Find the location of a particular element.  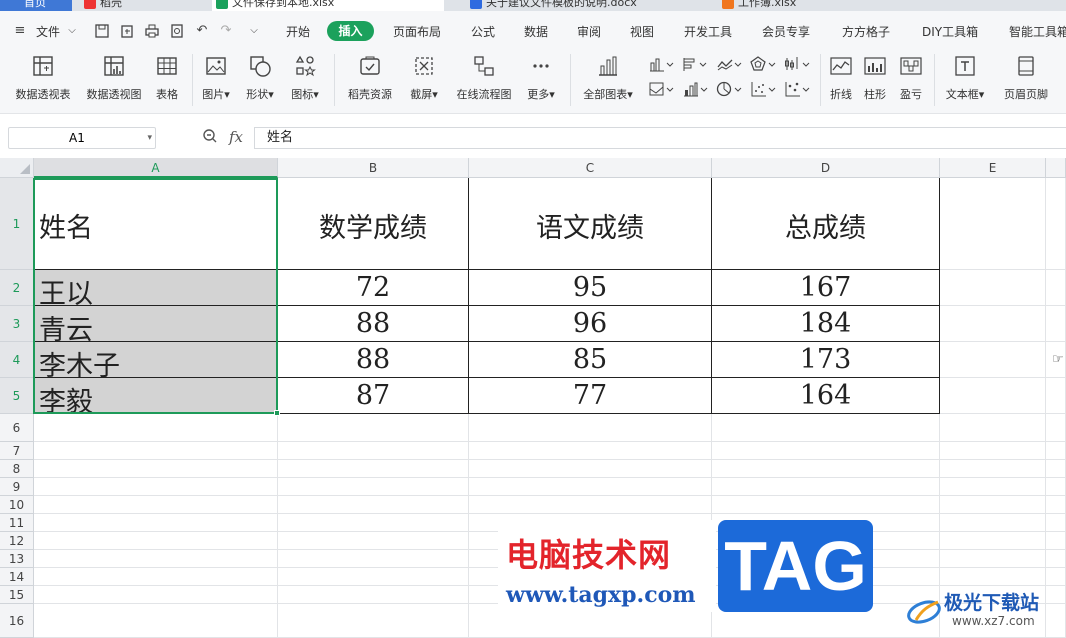

chevron-down-icon: ▾ is located at coordinates (149, 138).